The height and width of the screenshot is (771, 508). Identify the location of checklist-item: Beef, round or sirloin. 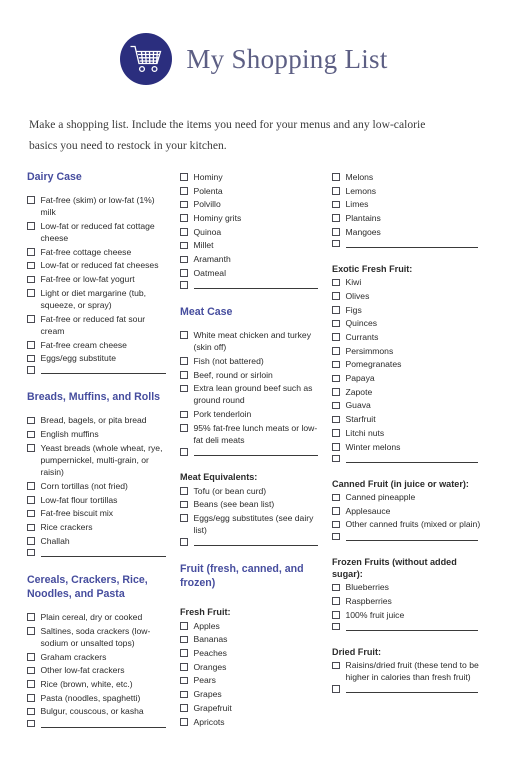
(251, 375).